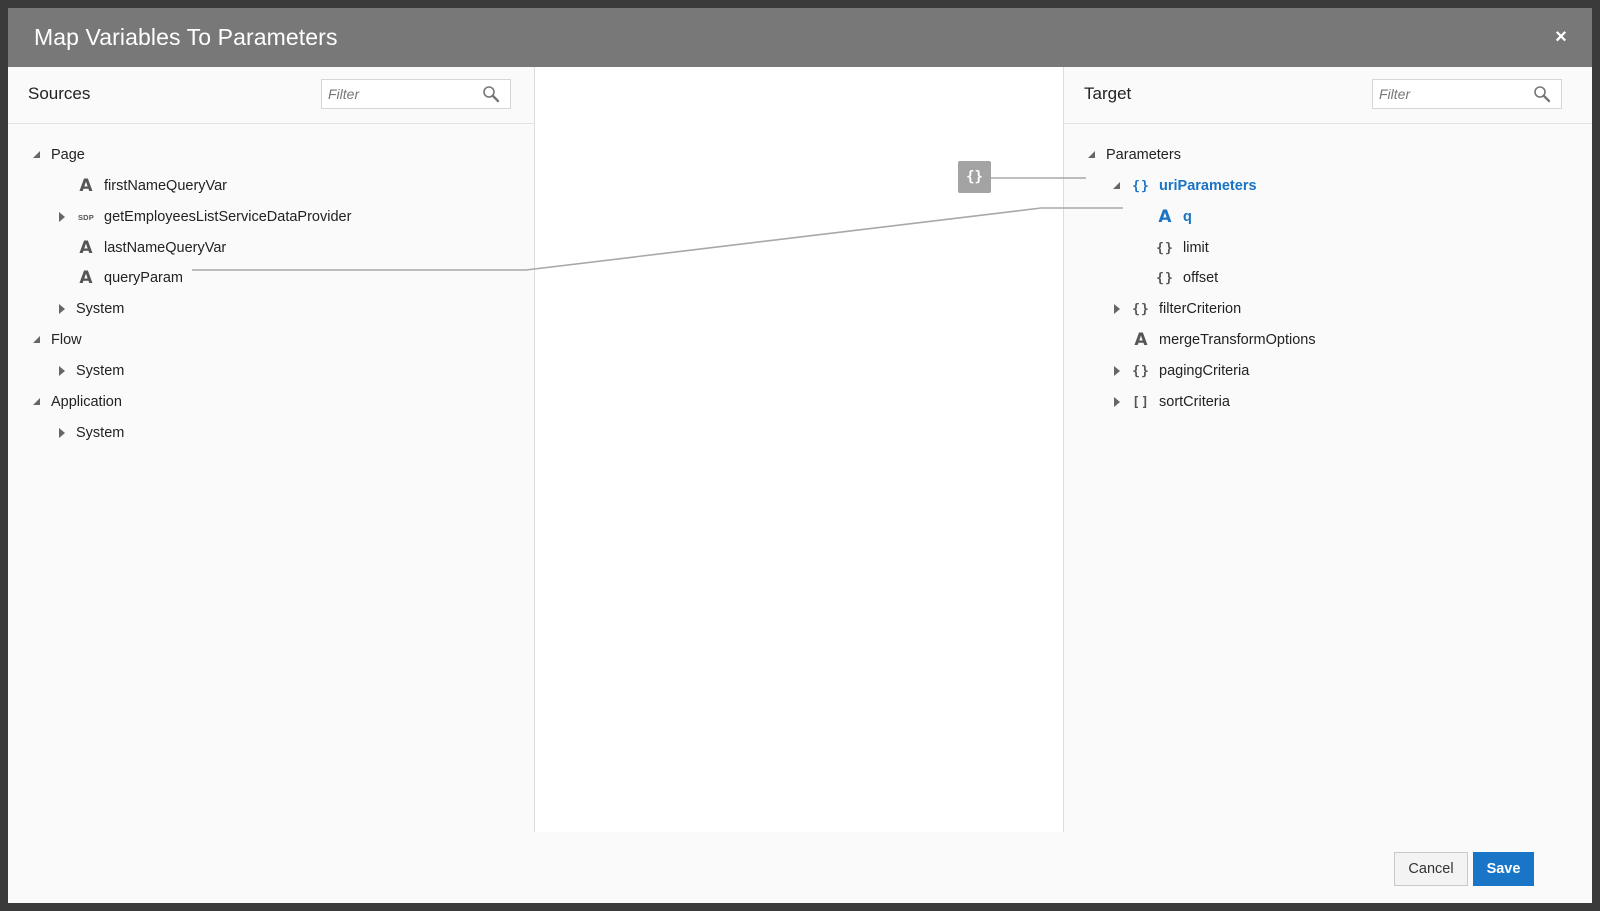  I want to click on tree-node-mergetransformoptions: A mergeTransformOptions, so click(1223, 340).